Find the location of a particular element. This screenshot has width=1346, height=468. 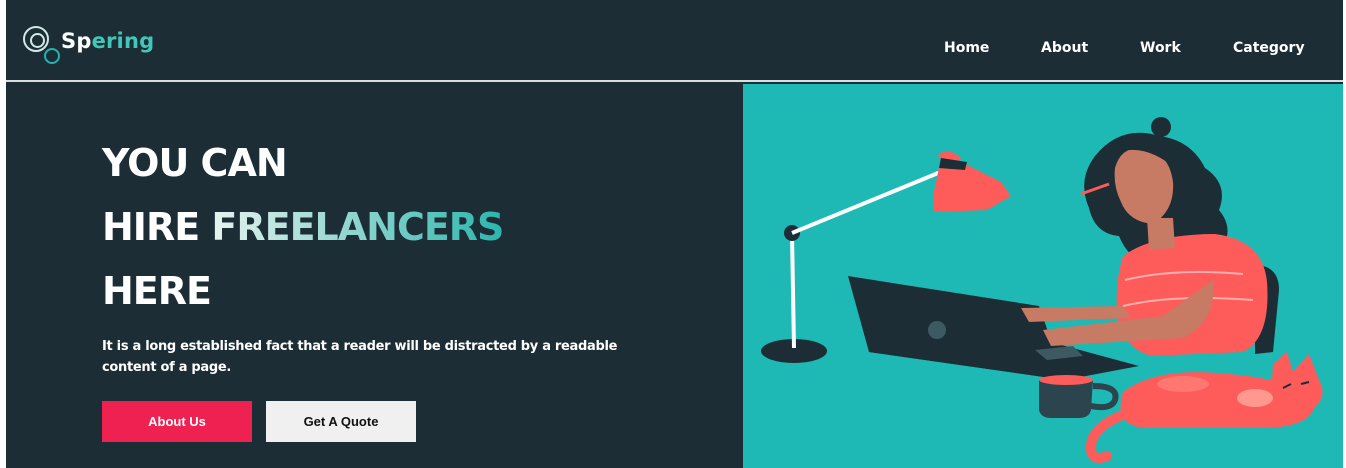

hero-headline-line1: YOU CAN is located at coordinates (195, 163).